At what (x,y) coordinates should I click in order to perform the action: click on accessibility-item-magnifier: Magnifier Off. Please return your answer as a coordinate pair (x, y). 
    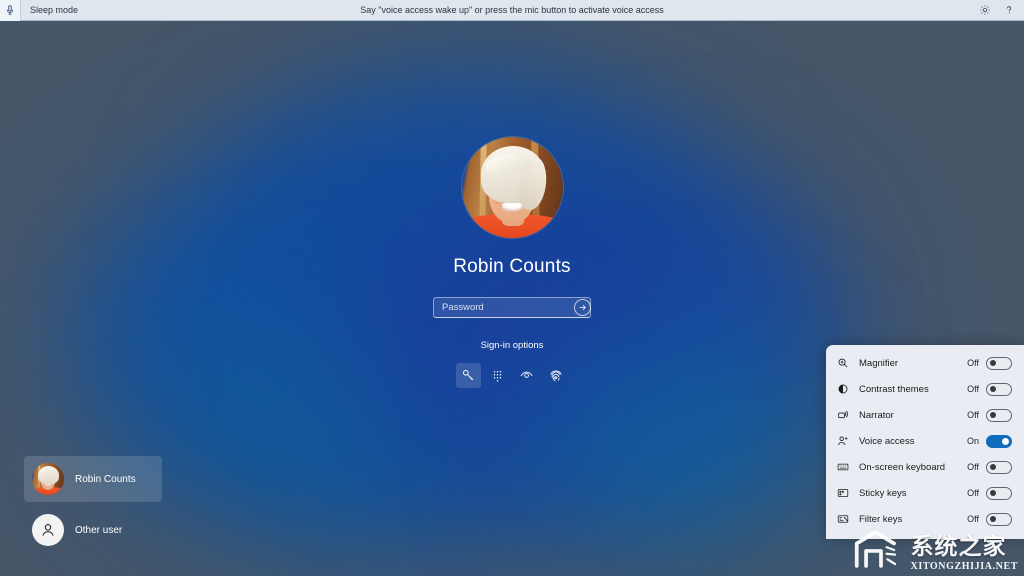
    Looking at the image, I should click on (925, 363).